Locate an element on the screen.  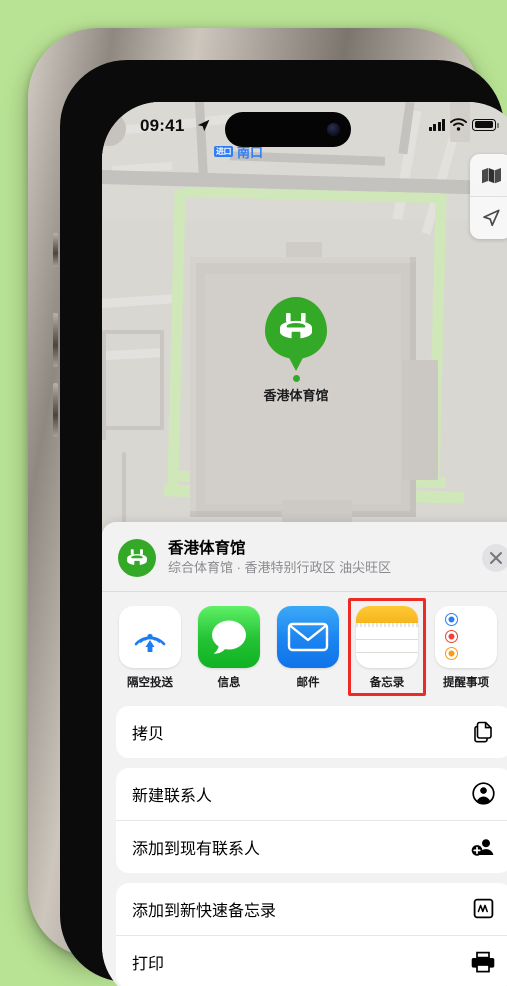
share-target-airdrop: 隔空投送 is located at coordinates (150, 647).